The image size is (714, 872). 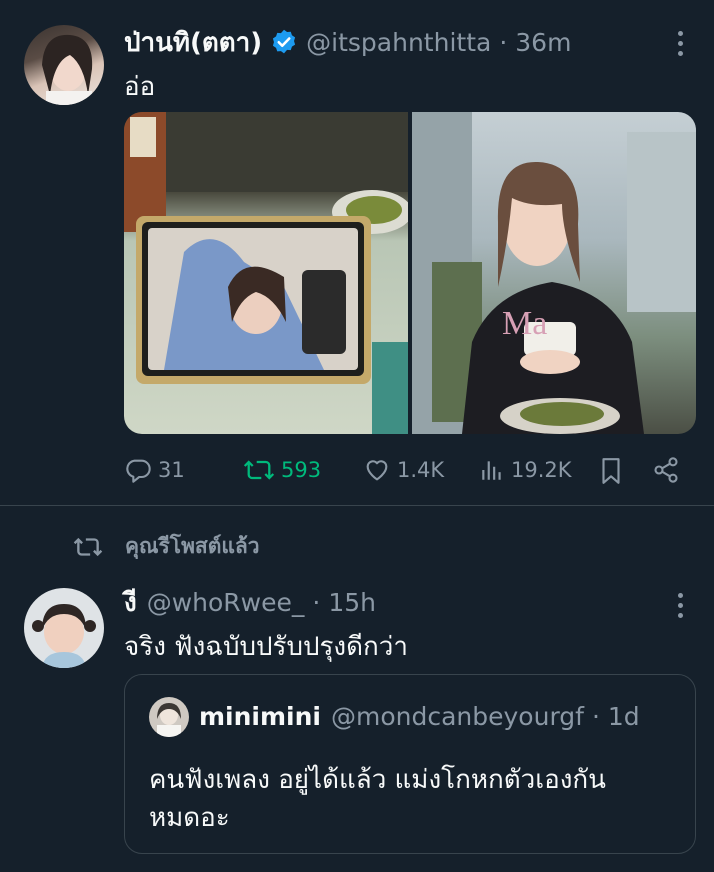 I want to click on photo-tablet-selfie, so click(x=268, y=273).